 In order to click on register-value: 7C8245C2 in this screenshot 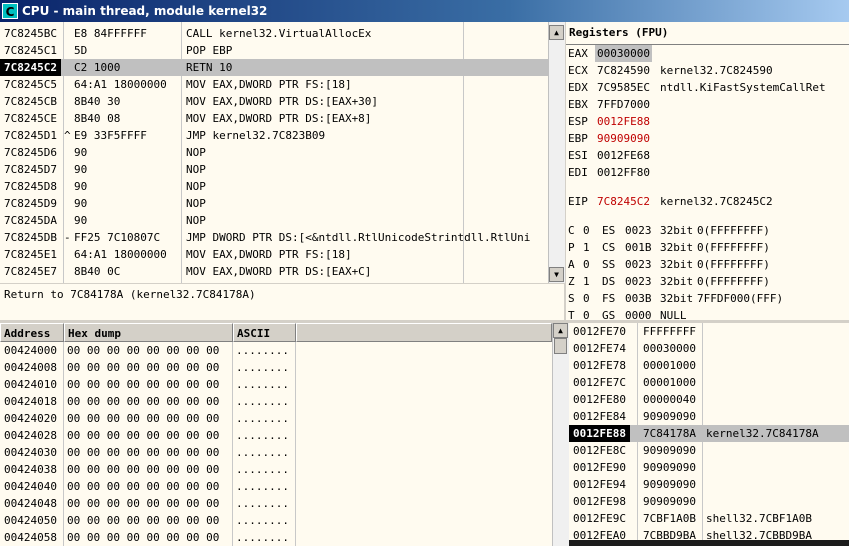, I will do `click(623, 201)`.